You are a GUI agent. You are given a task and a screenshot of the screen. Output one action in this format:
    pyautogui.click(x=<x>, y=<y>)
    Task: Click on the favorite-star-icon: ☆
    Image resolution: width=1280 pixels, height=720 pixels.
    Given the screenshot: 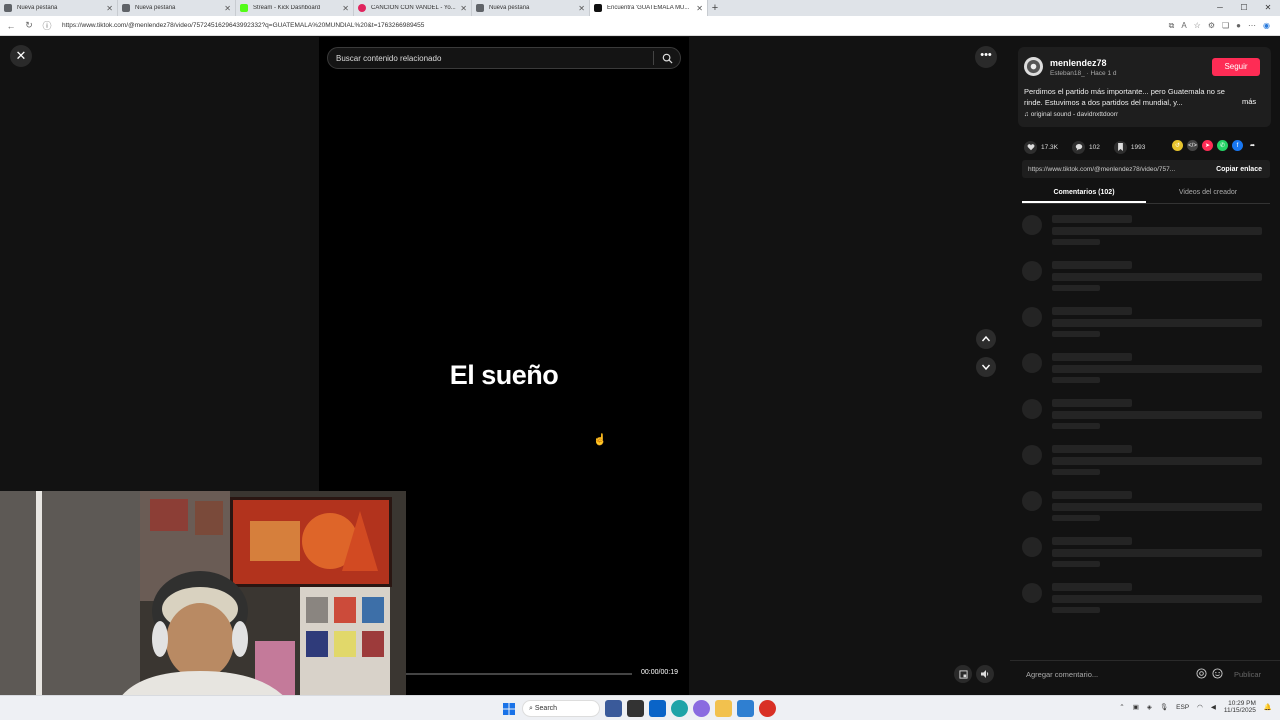 What is the action you would take?
    pyautogui.click(x=1197, y=26)
    